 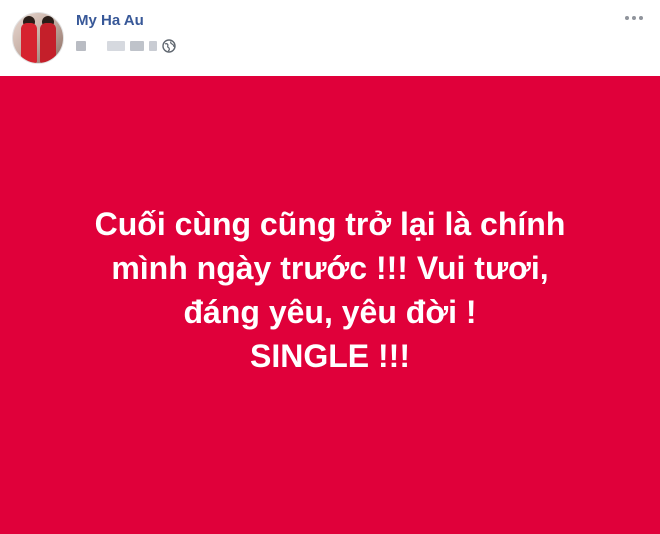 I want to click on post-header: My Ha Au, so click(x=330, y=38).